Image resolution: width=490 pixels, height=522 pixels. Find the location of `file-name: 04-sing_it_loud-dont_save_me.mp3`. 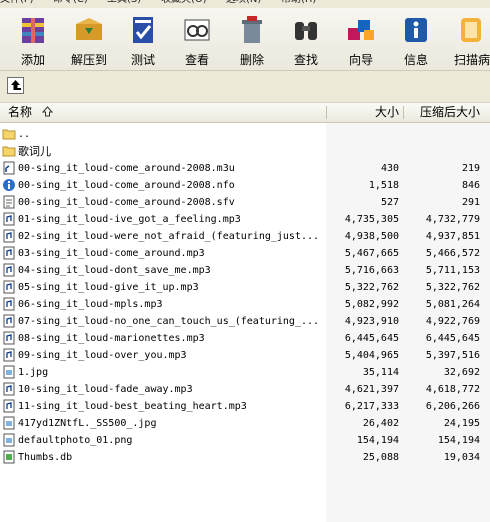

file-name: 04-sing_it_loud-dont_save_me.mp3 is located at coordinates (114, 270).